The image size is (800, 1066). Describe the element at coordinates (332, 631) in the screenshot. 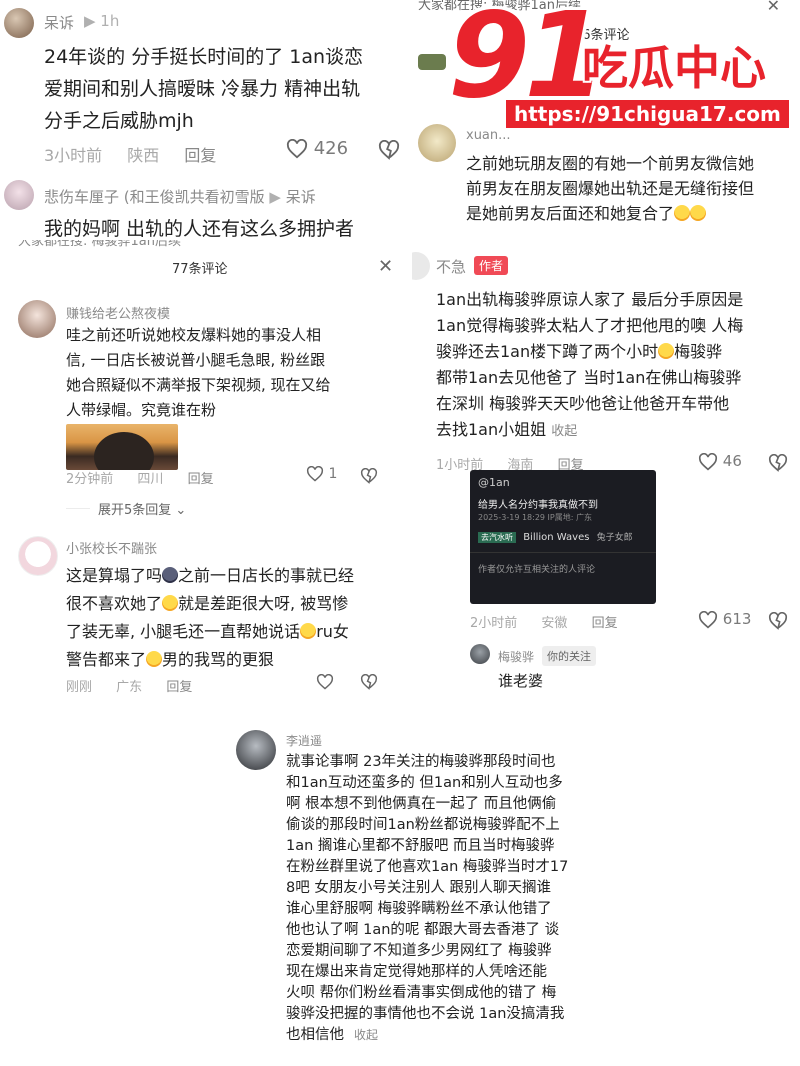

I see `comment-text: ru女` at that location.